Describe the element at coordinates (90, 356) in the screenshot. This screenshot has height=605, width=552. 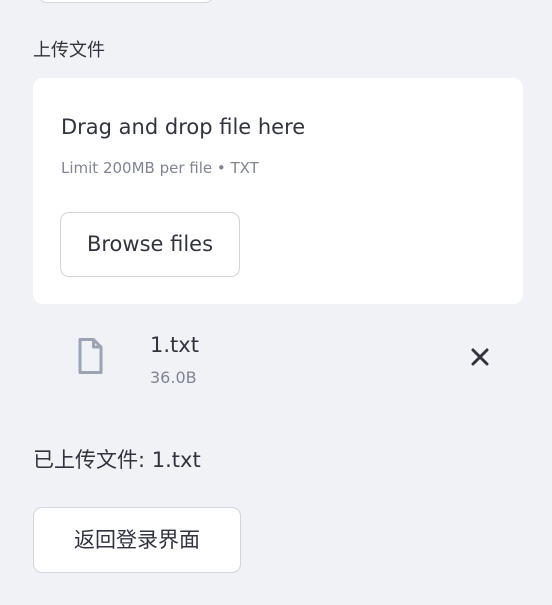
I see `file-icon` at that location.